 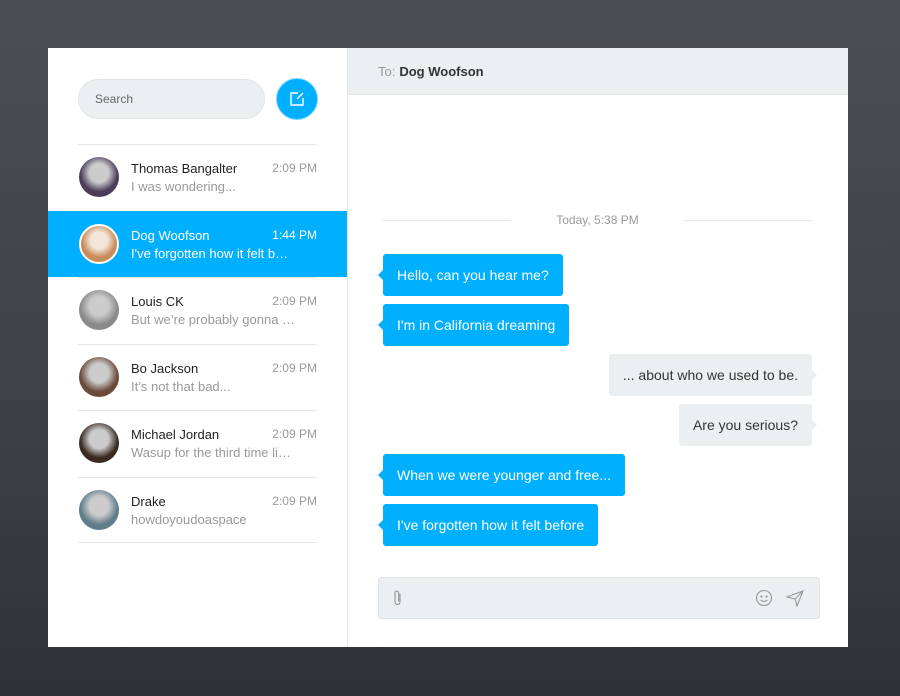 I want to click on compose-icon, so click(x=297, y=99).